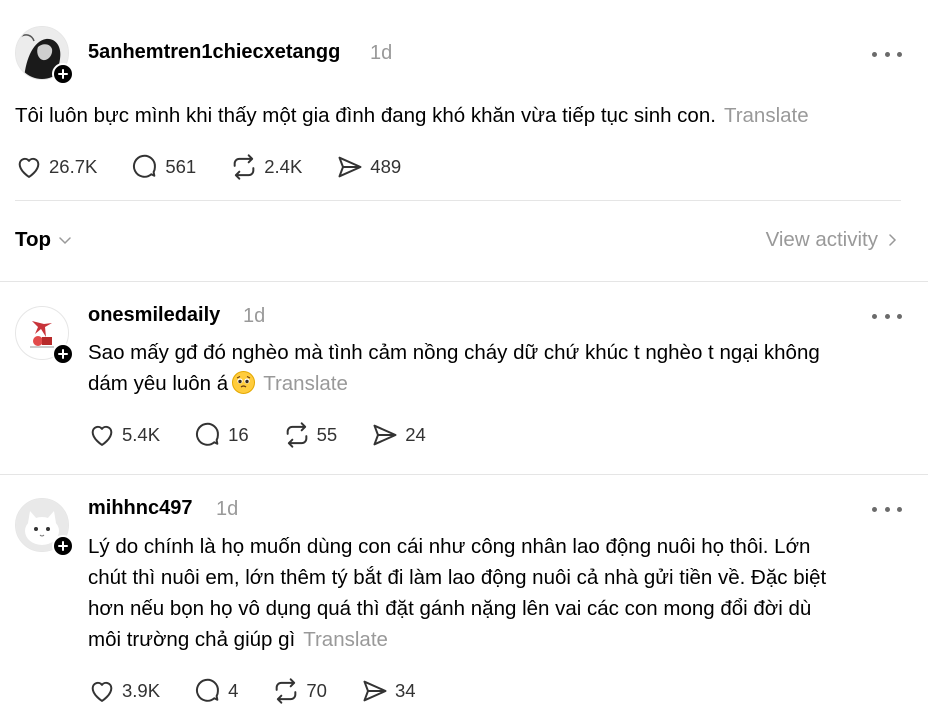 The height and width of the screenshot is (727, 928). I want to click on comment-actions: 5.4K 16 55 24, so click(274, 435).